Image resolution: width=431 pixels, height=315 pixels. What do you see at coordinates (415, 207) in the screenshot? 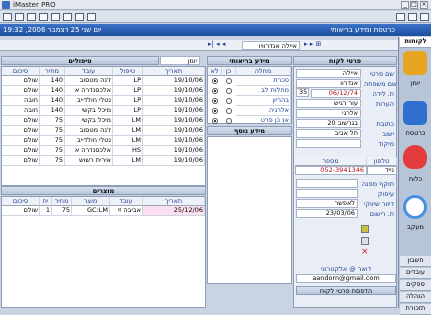
I see `magnifier-icon` at bounding box center [415, 207].